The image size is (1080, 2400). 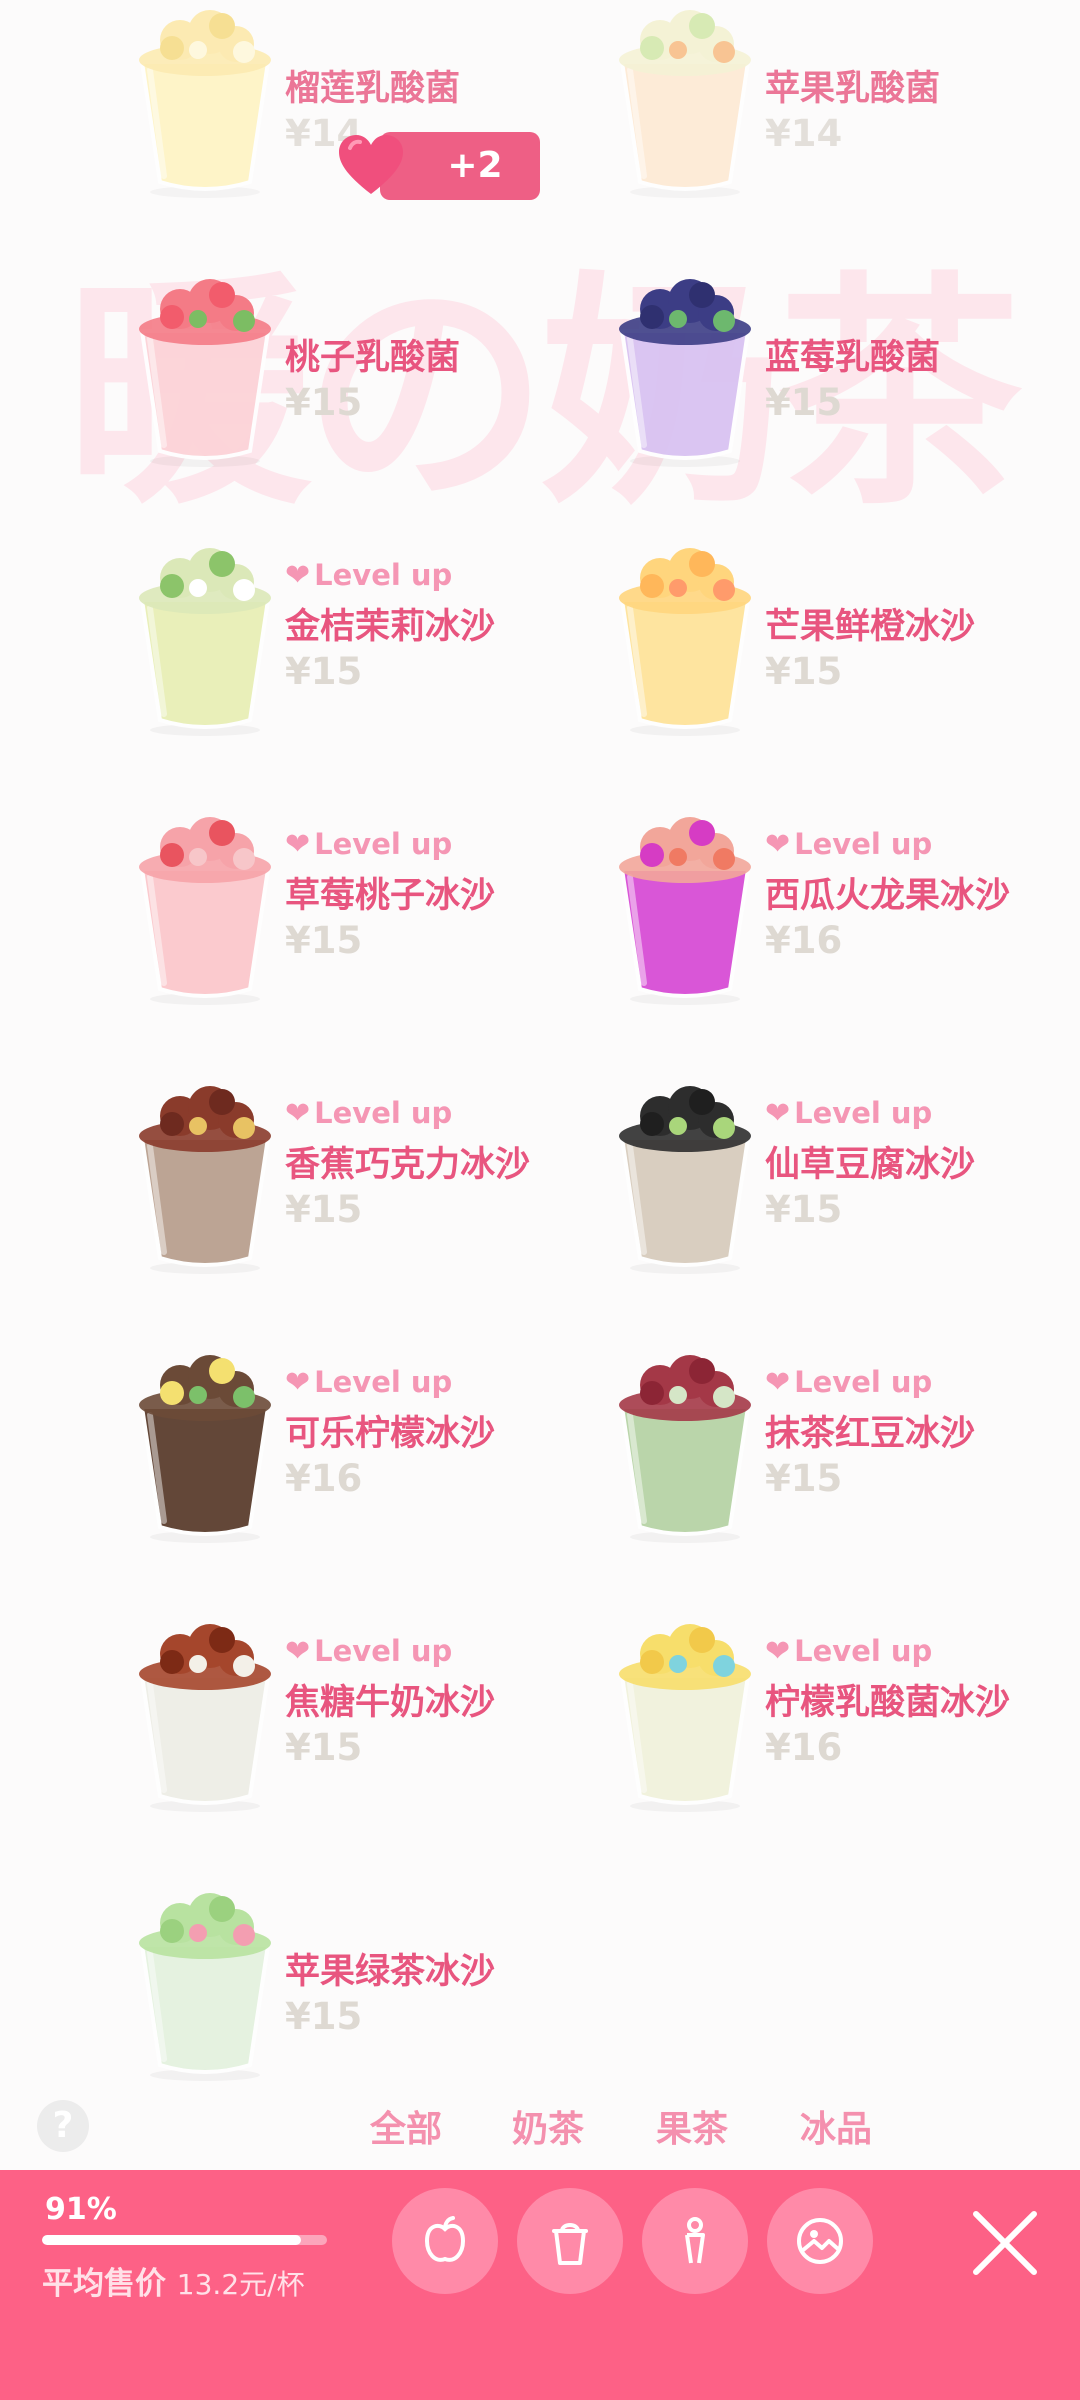 I want to click on drink-item: ❤ Level up 西瓜火龙果冰沙 ¥16, so click(x=835, y=932).